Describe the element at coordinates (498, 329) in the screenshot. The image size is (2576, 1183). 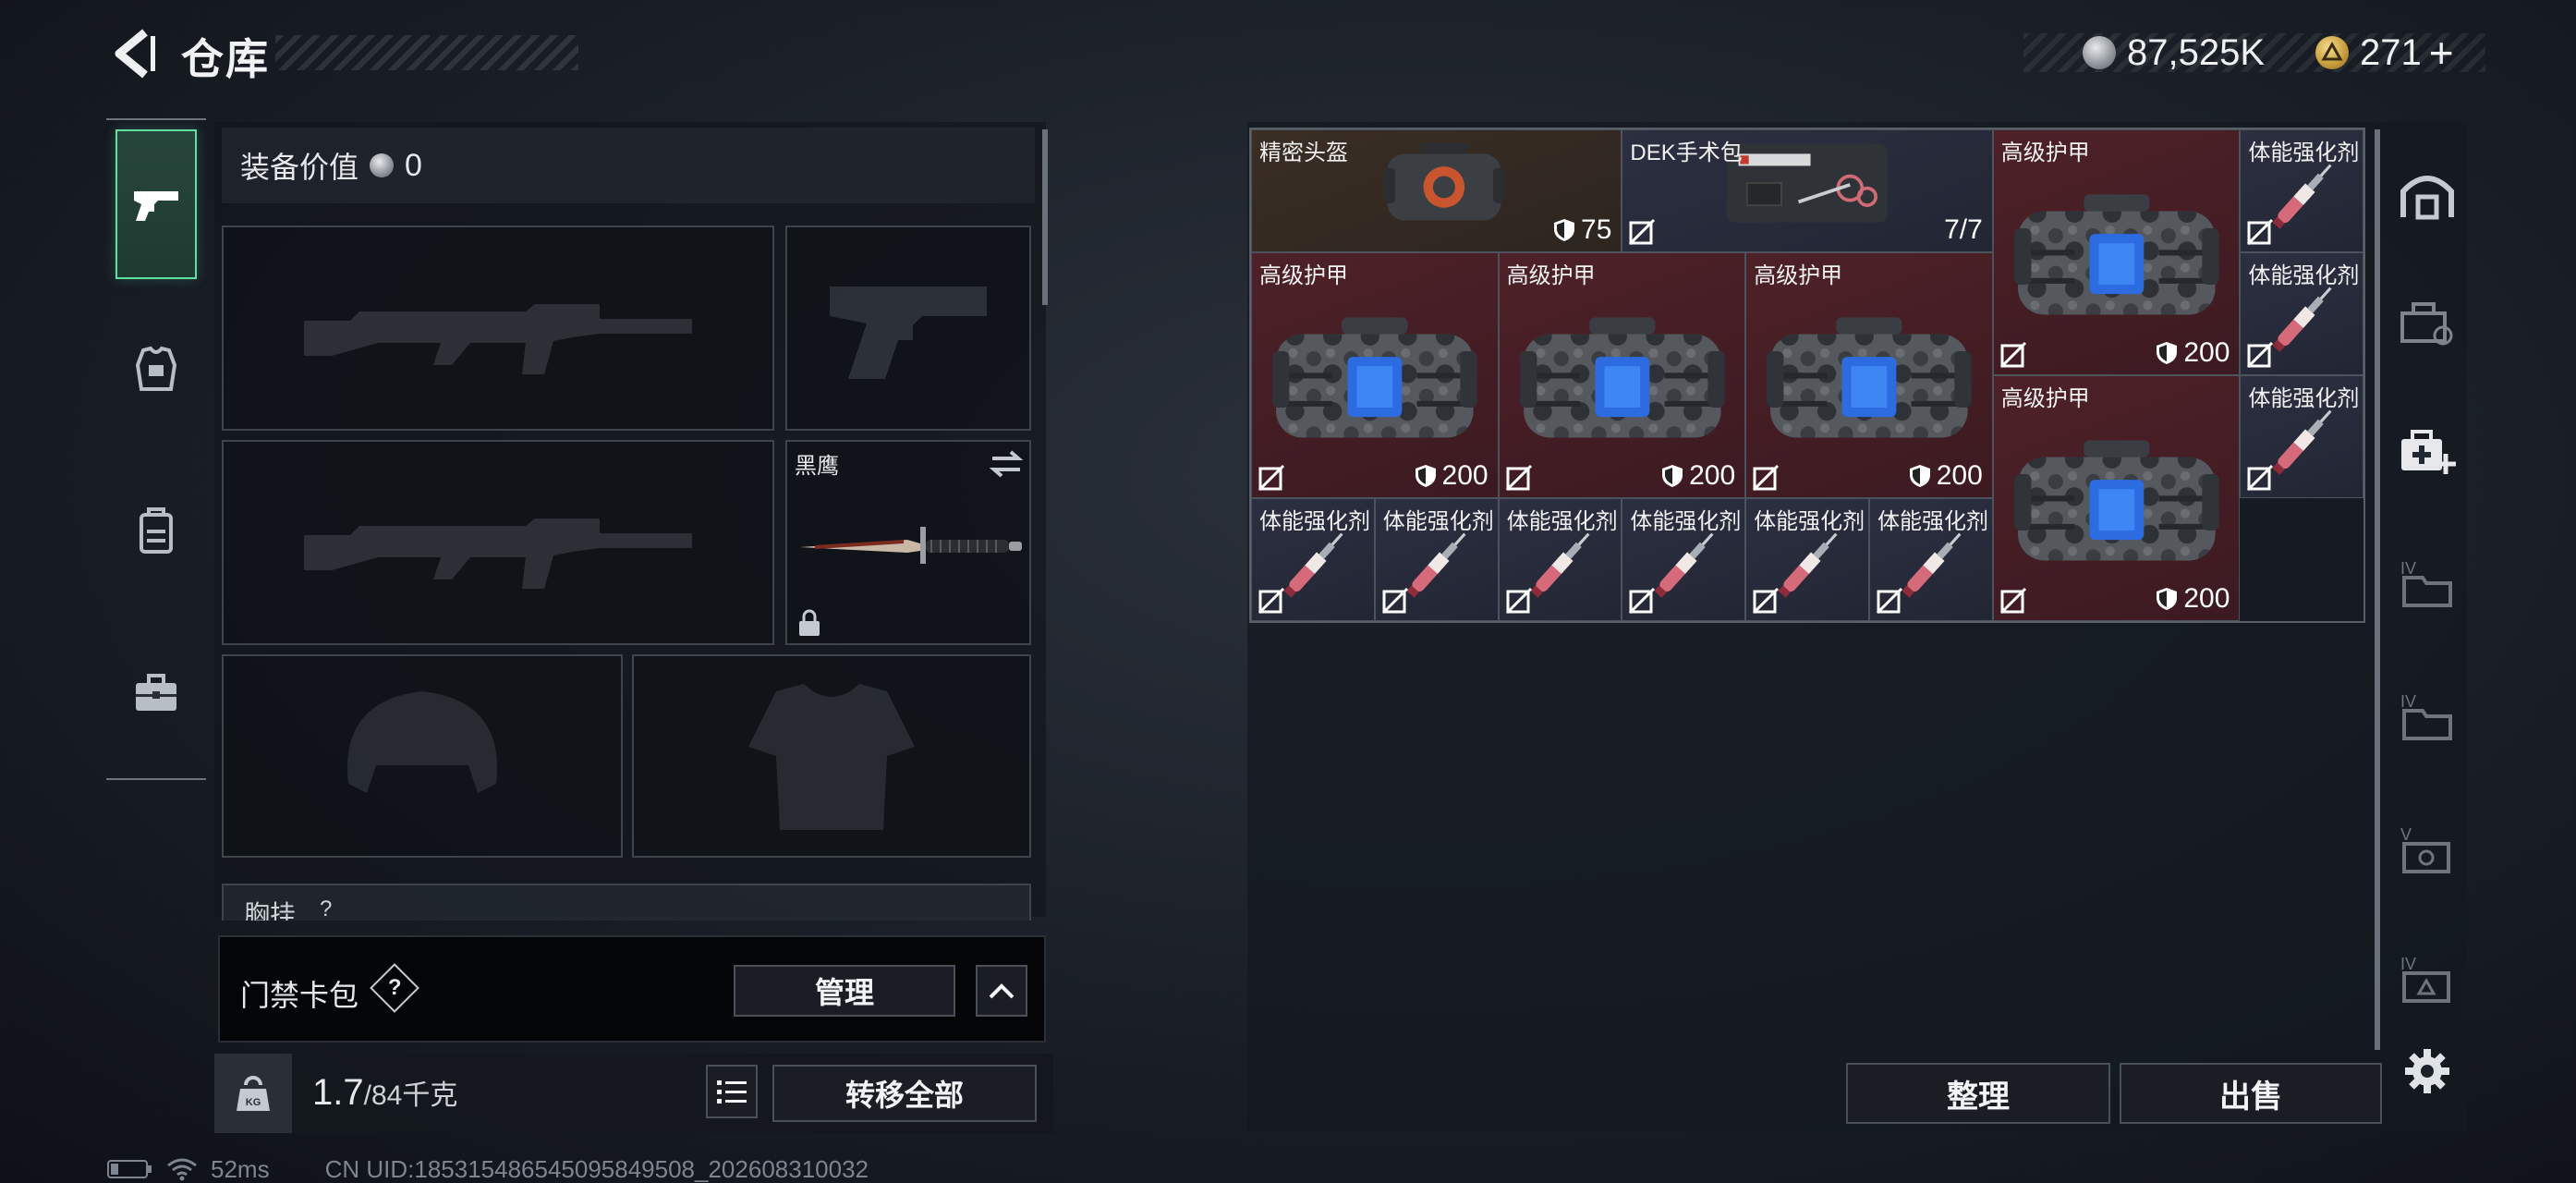
I see `primary-weapon-slot` at that location.